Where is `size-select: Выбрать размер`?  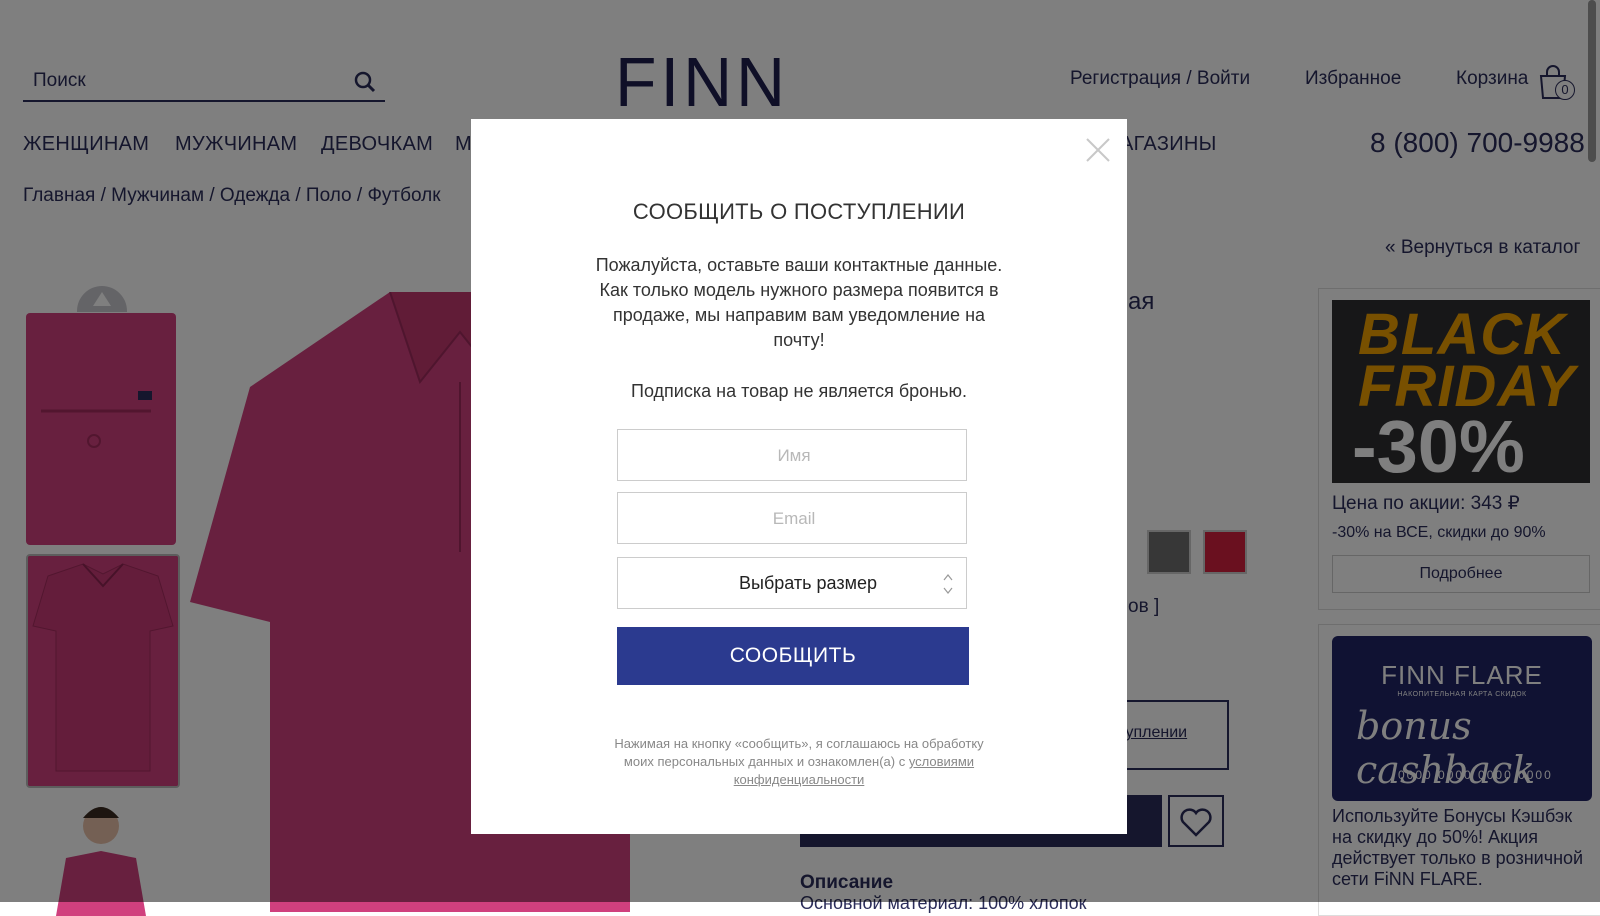
size-select: Выбрать размер is located at coordinates (792, 583).